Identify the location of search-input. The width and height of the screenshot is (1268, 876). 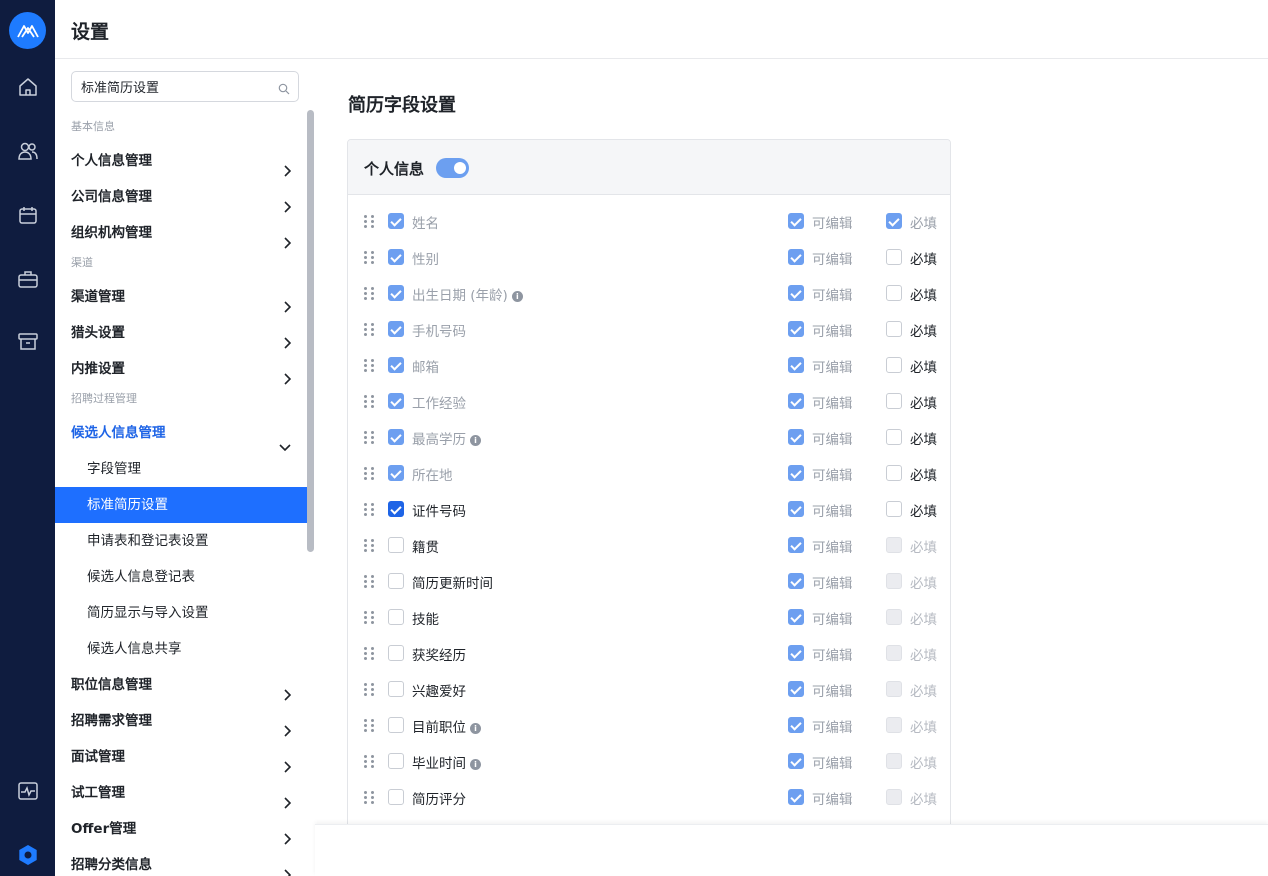
(167, 86).